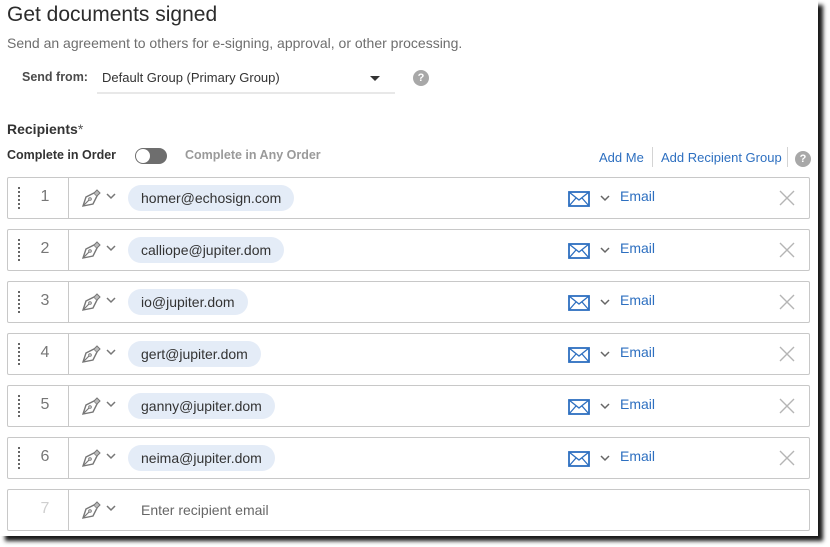 The image size is (830, 547). Describe the element at coordinates (211, 198) in the screenshot. I see `recipient-email-chip: homer@echosign.com` at that location.